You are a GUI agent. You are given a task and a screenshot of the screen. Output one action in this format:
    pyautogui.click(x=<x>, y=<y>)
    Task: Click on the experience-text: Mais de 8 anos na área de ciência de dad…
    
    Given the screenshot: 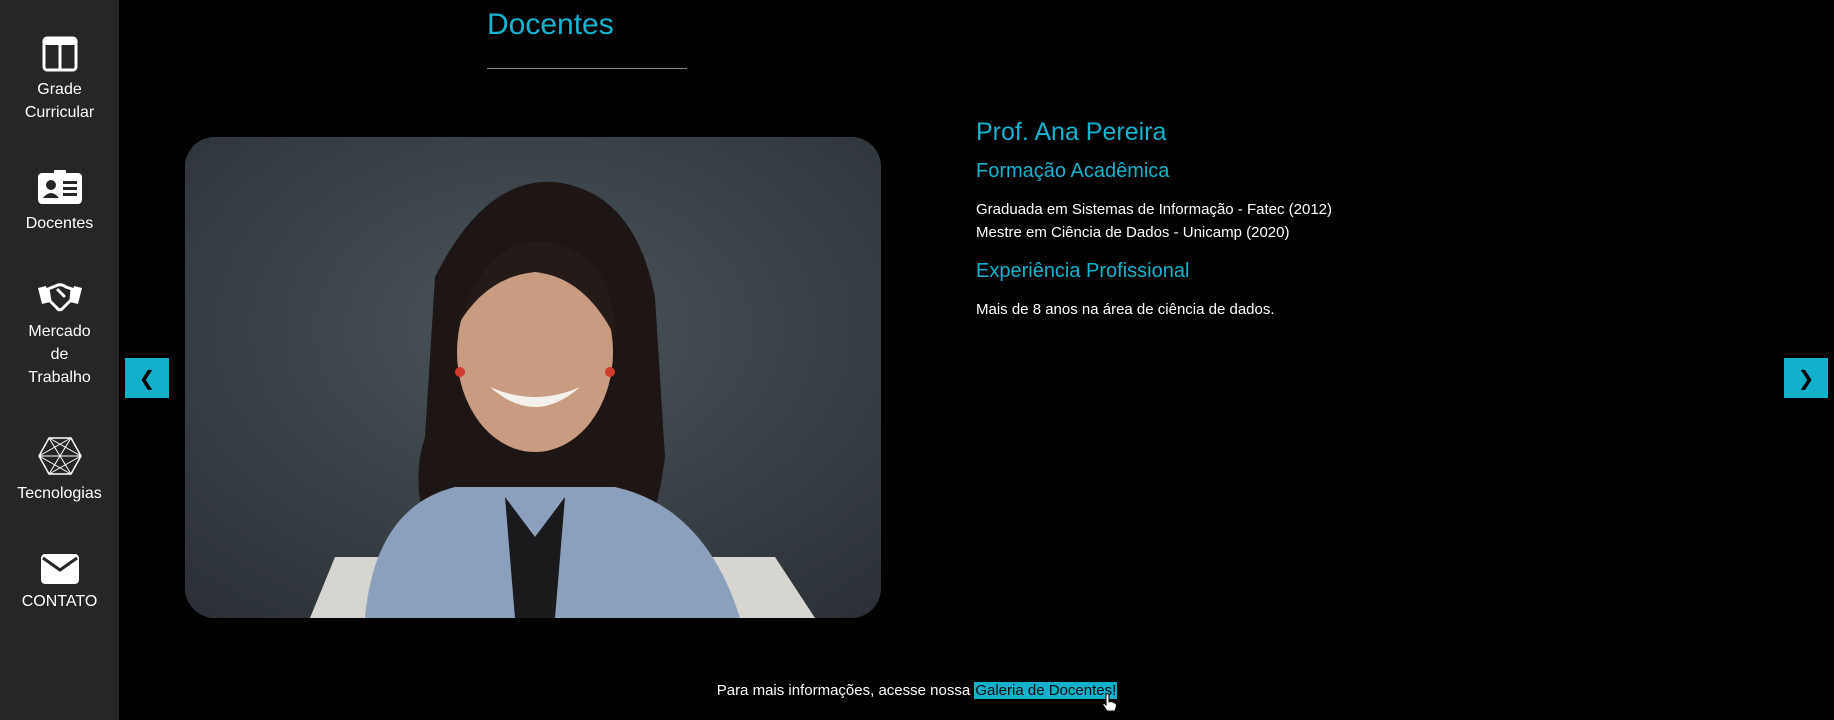 What is the action you would take?
    pyautogui.click(x=1125, y=309)
    